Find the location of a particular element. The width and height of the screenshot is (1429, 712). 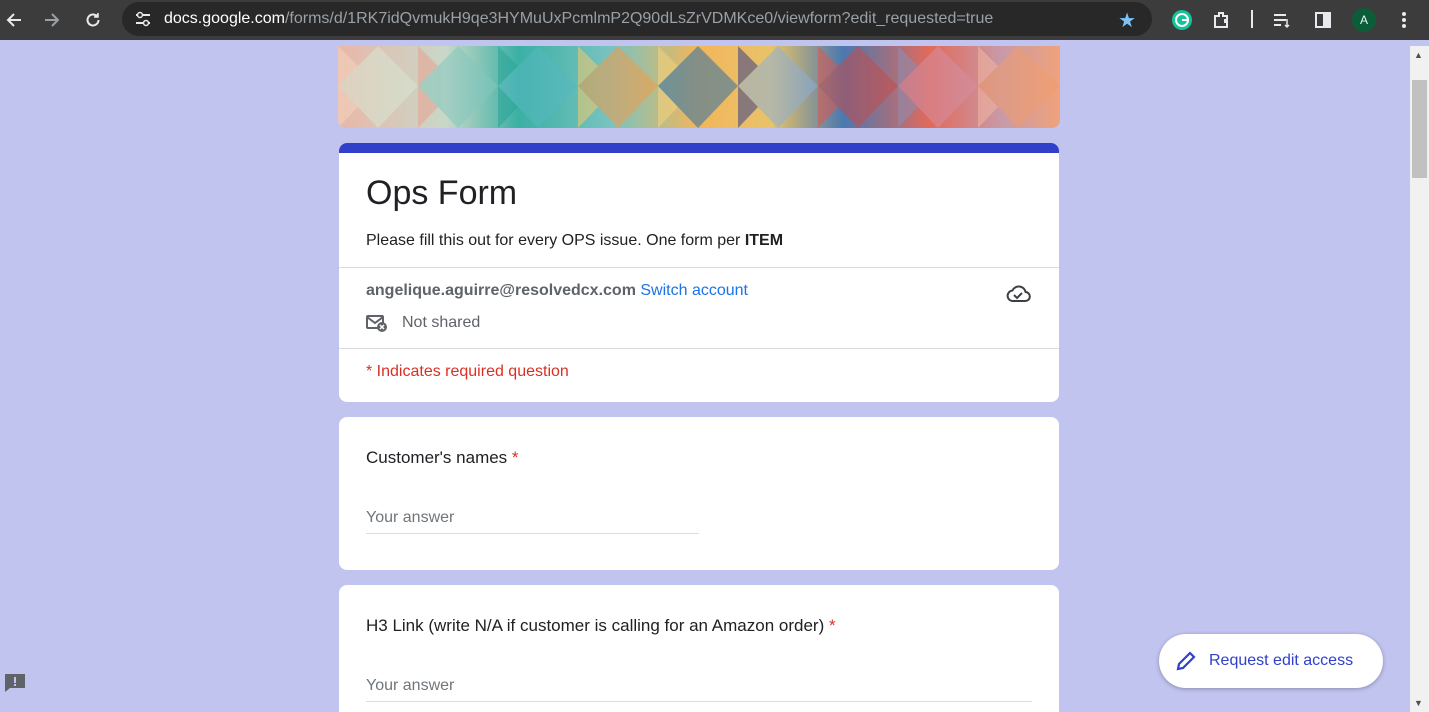

switch-account-link: Switch account is located at coordinates (694, 290).